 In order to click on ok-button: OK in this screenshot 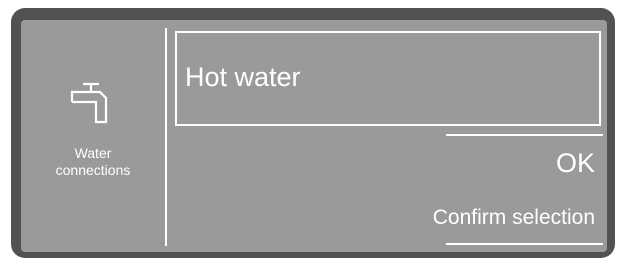, I will do `click(575, 163)`.